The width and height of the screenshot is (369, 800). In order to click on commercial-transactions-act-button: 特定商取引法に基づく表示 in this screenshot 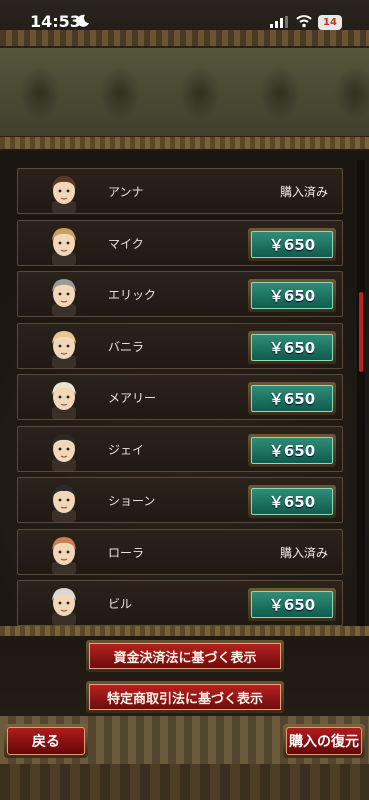, I will do `click(185, 697)`.